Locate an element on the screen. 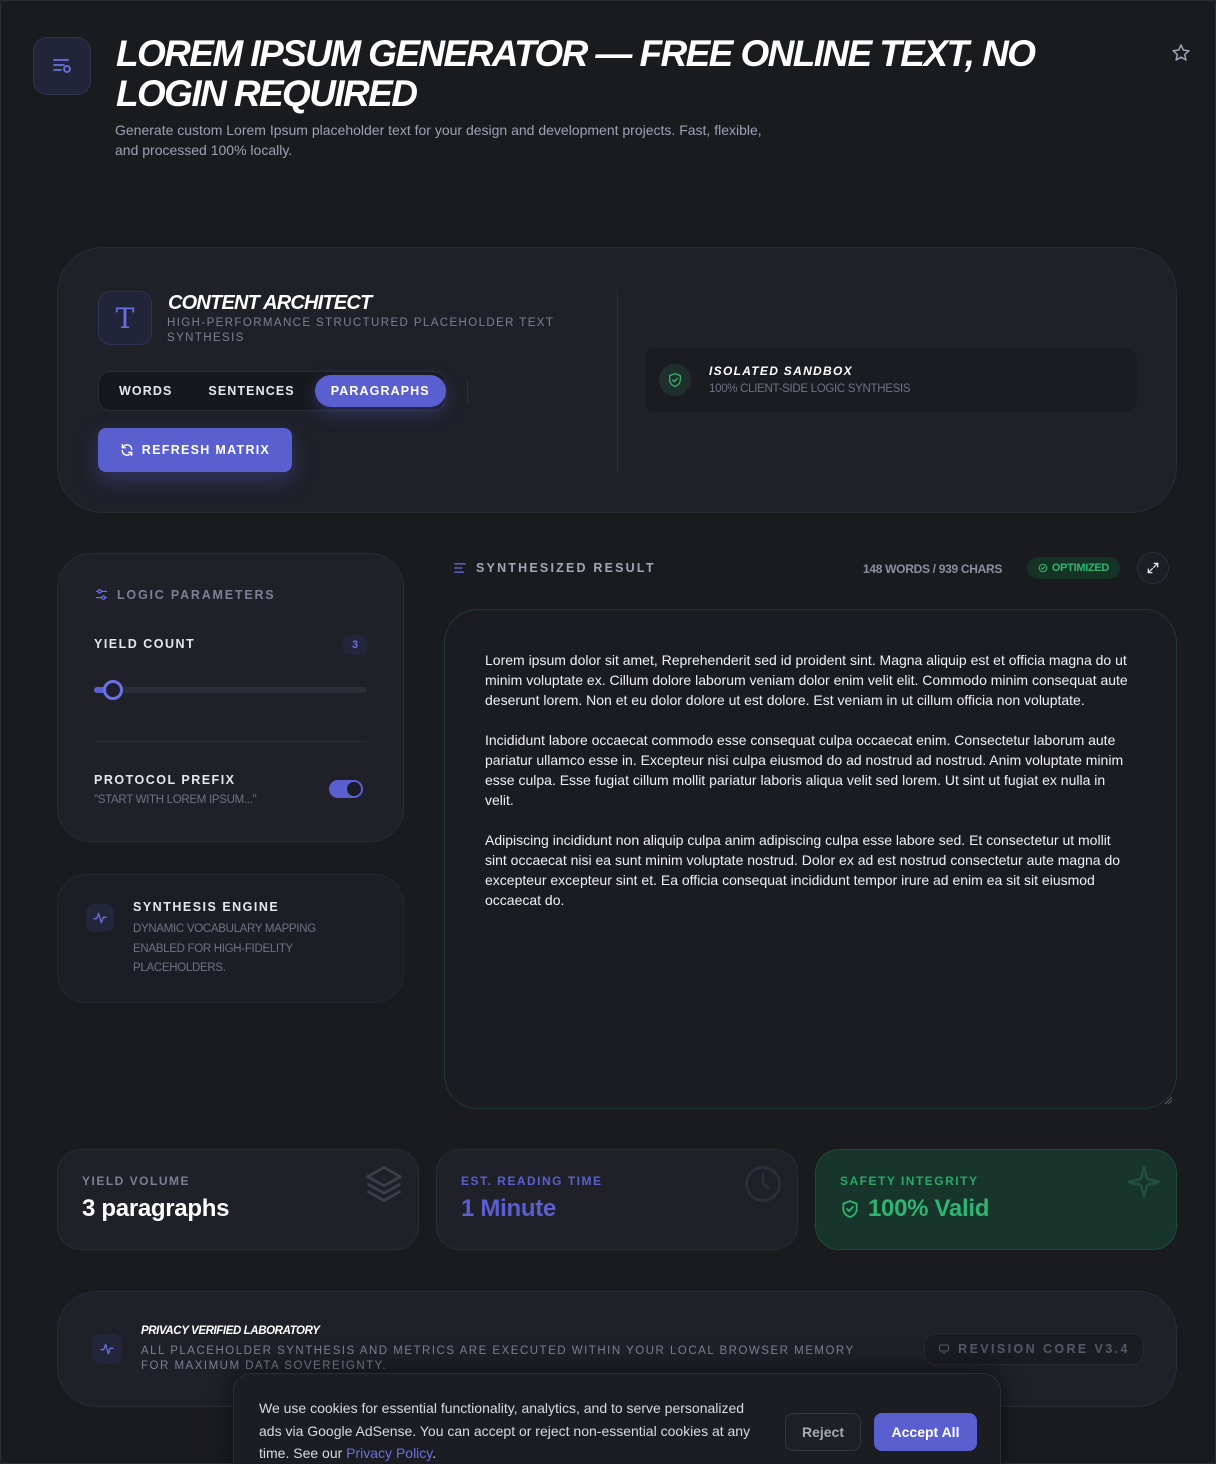  text-logo: T is located at coordinates (125, 318).